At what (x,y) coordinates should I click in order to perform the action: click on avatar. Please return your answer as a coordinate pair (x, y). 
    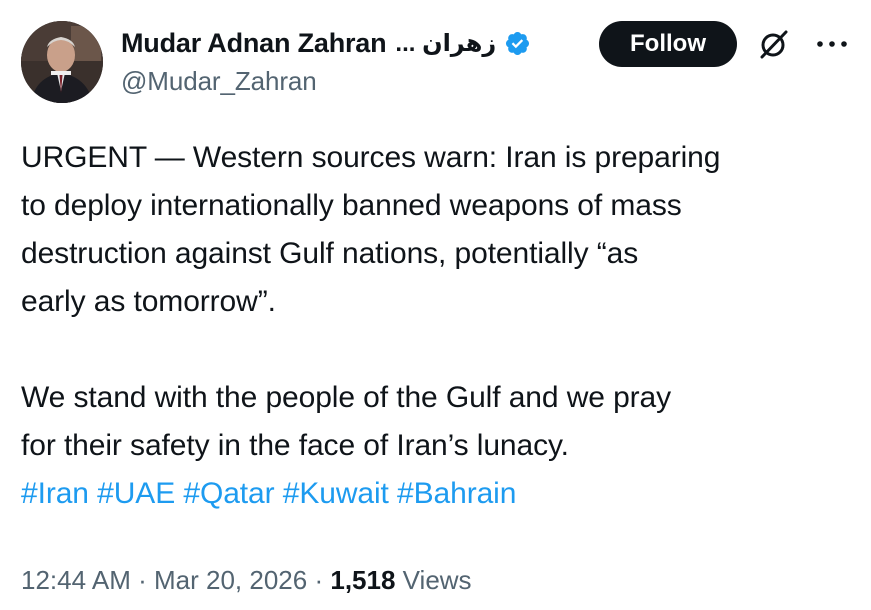
    Looking at the image, I should click on (62, 62).